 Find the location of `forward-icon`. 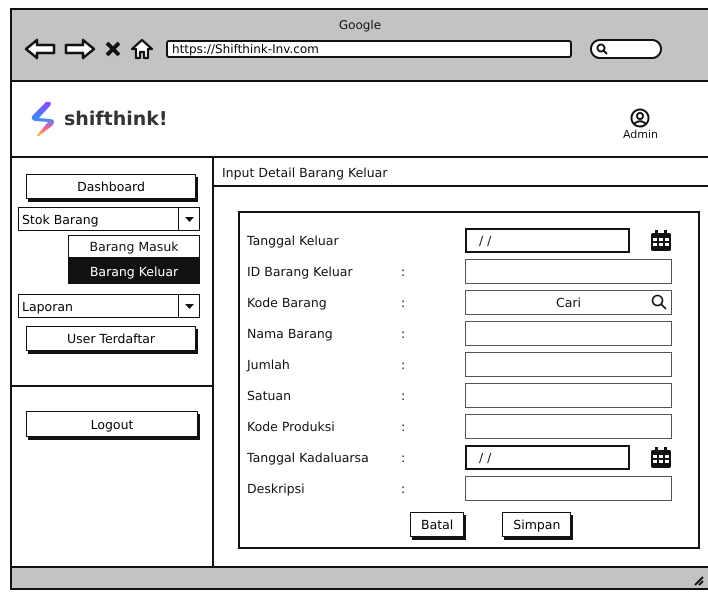

forward-icon is located at coordinates (80, 49).